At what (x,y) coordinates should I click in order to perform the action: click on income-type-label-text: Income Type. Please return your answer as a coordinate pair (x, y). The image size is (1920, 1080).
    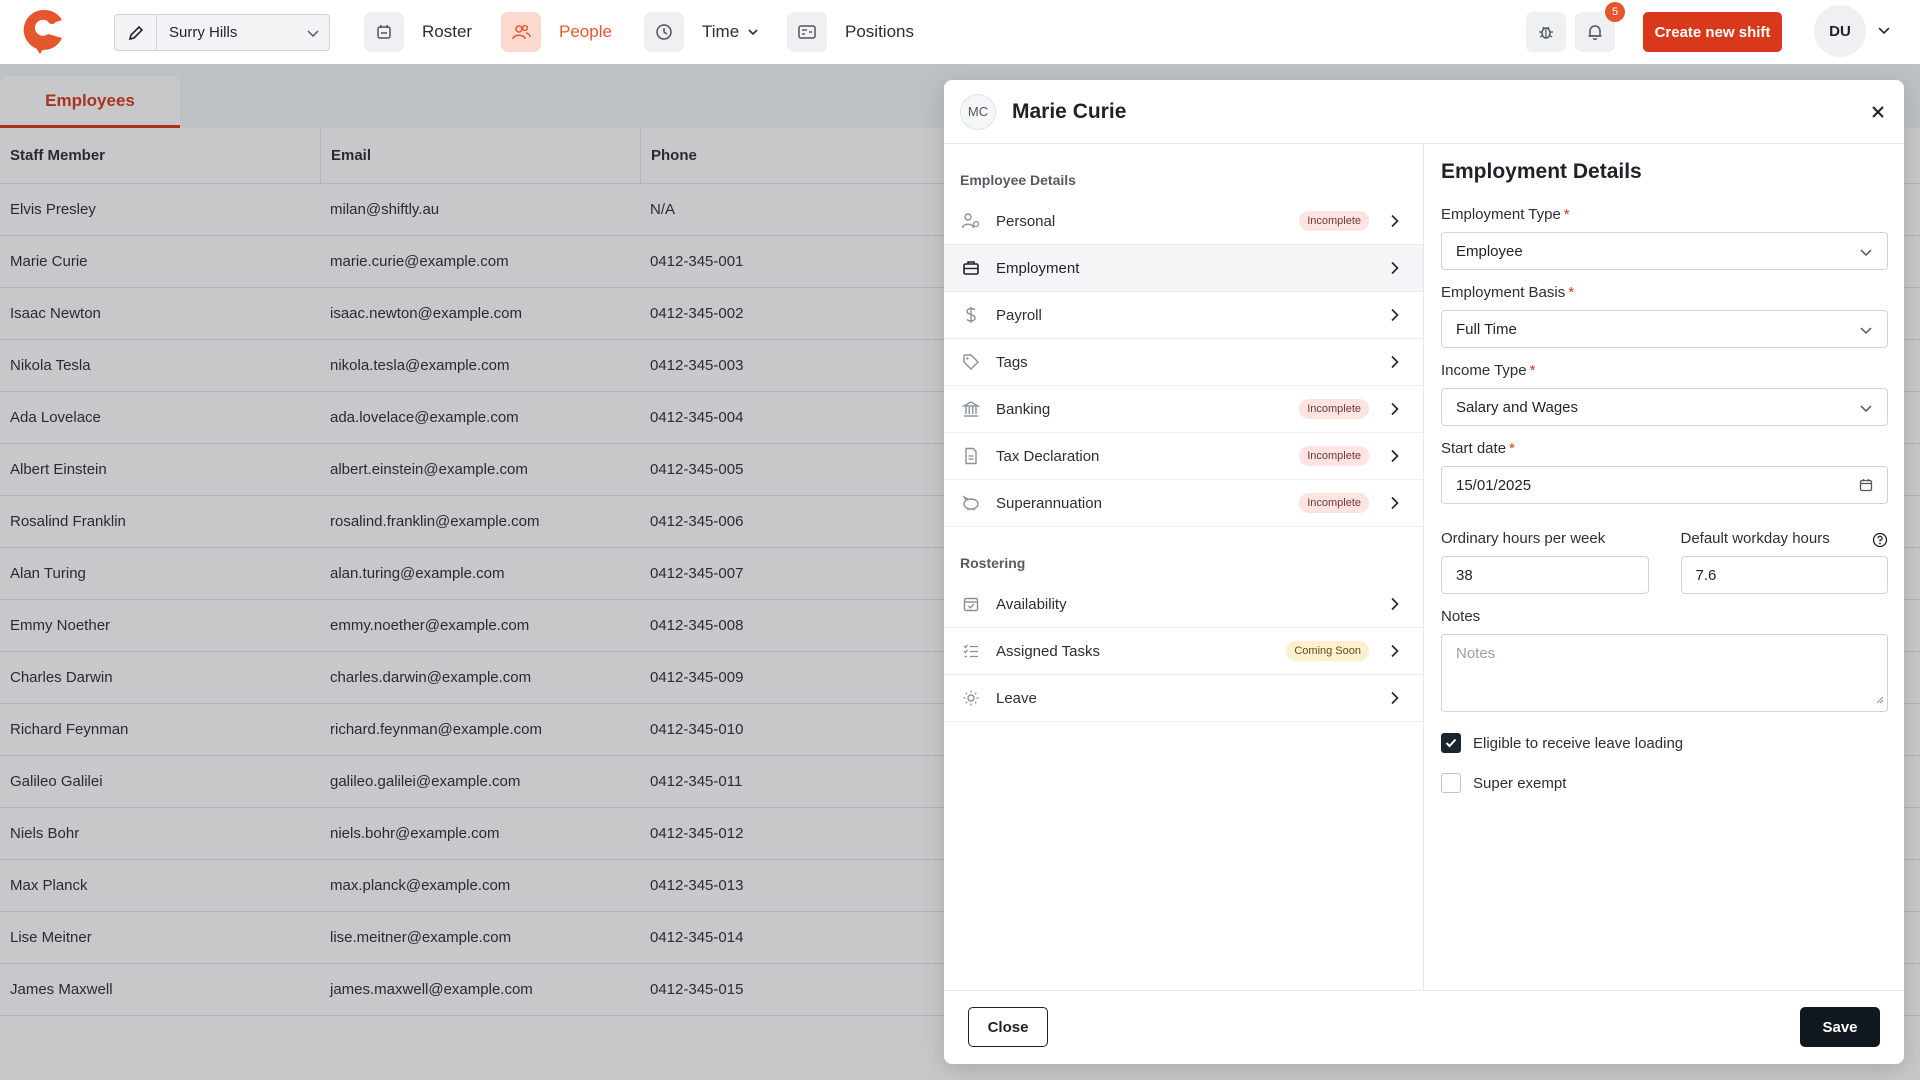
    Looking at the image, I should click on (1484, 370).